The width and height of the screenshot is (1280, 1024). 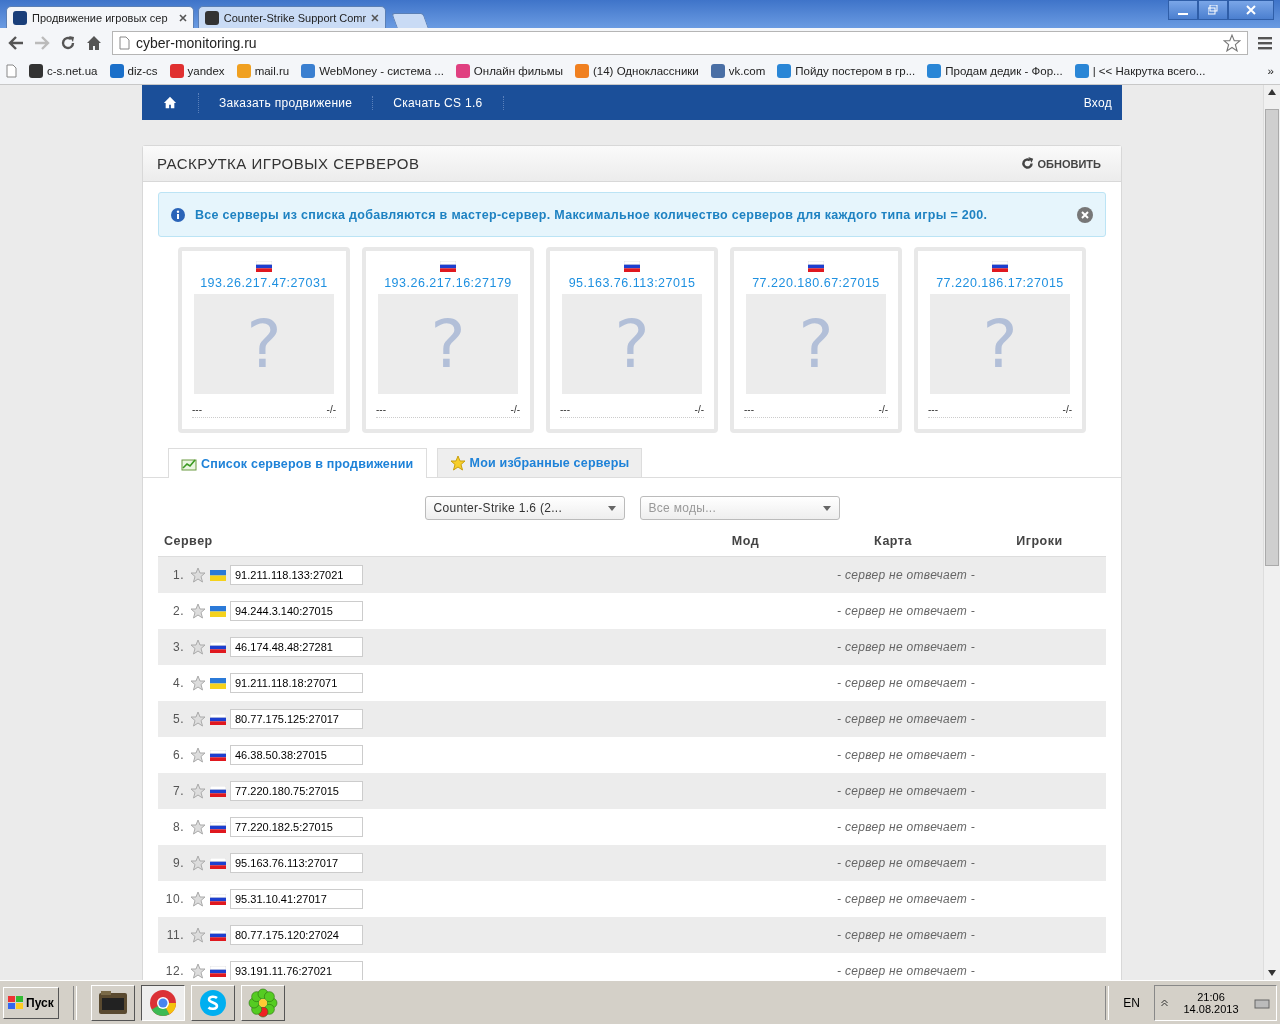 What do you see at coordinates (1272, 973) in the screenshot?
I see `scroll-down-icon` at bounding box center [1272, 973].